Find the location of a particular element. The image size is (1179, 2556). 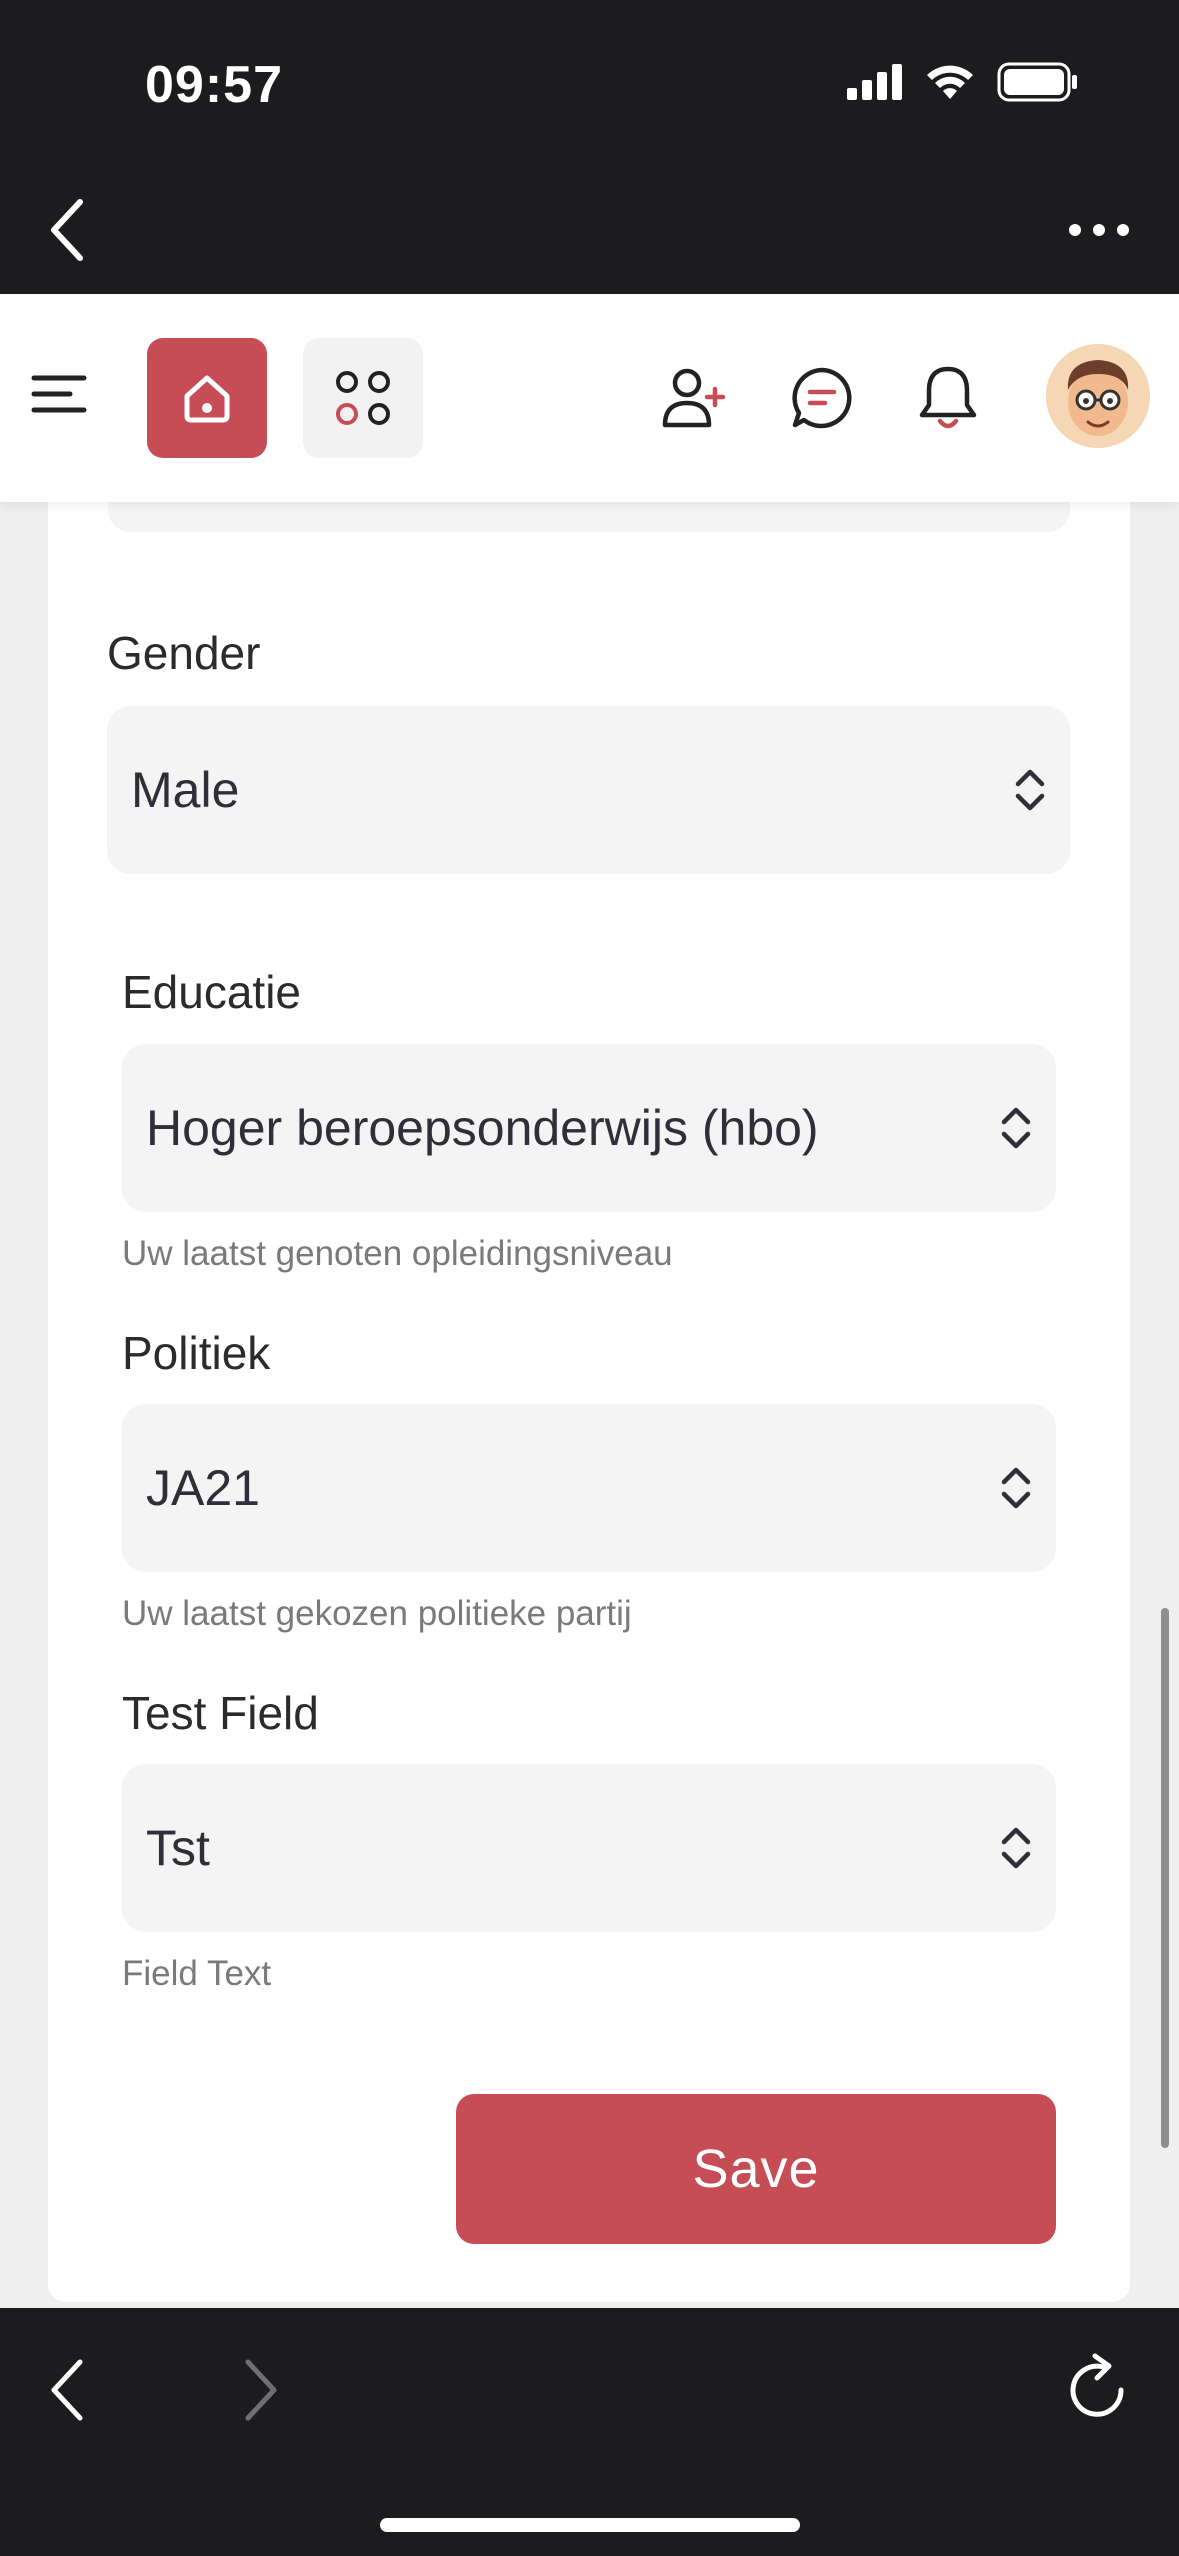

wifi-icon is located at coordinates (950, 82).